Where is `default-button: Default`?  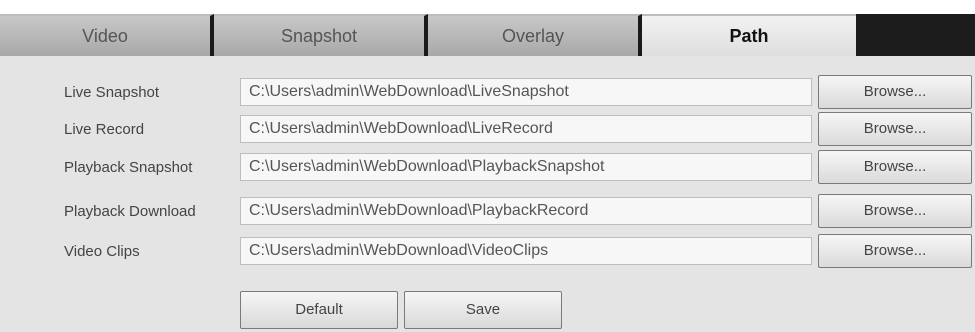
default-button: Default is located at coordinates (319, 310).